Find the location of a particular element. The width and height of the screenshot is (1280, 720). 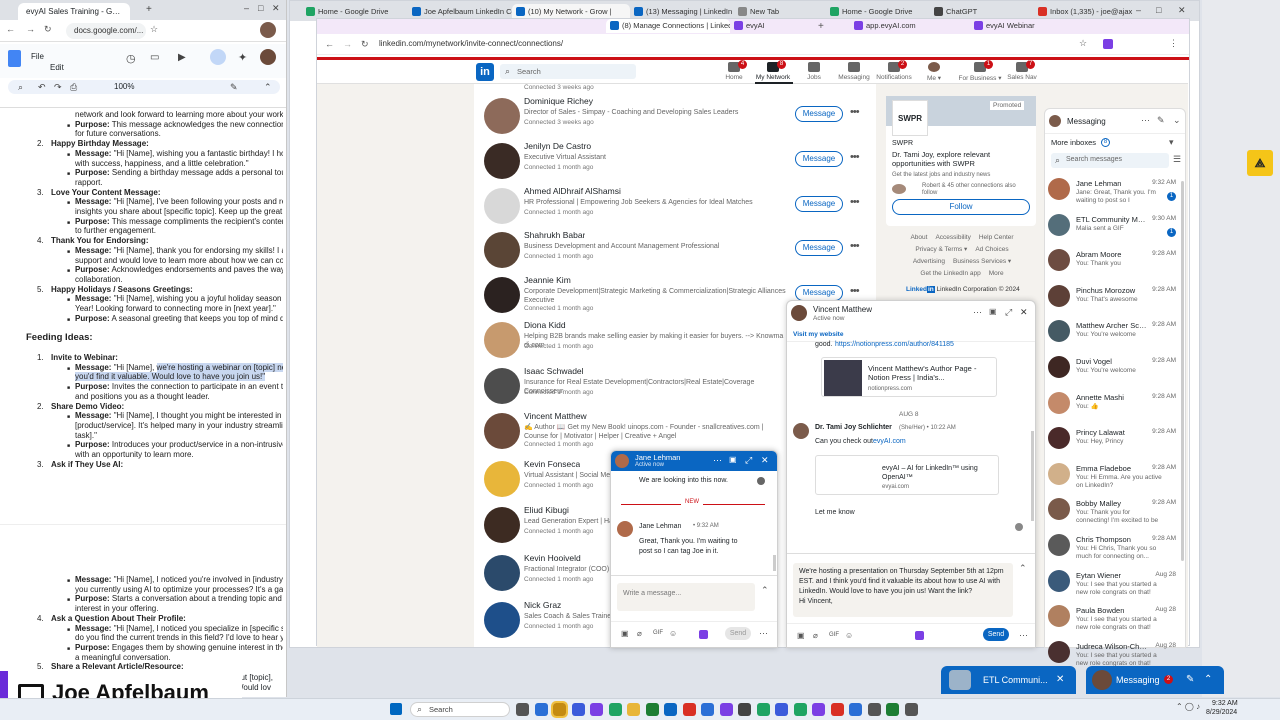

nav-item: Notifications 2 is located at coordinates (894, 70).